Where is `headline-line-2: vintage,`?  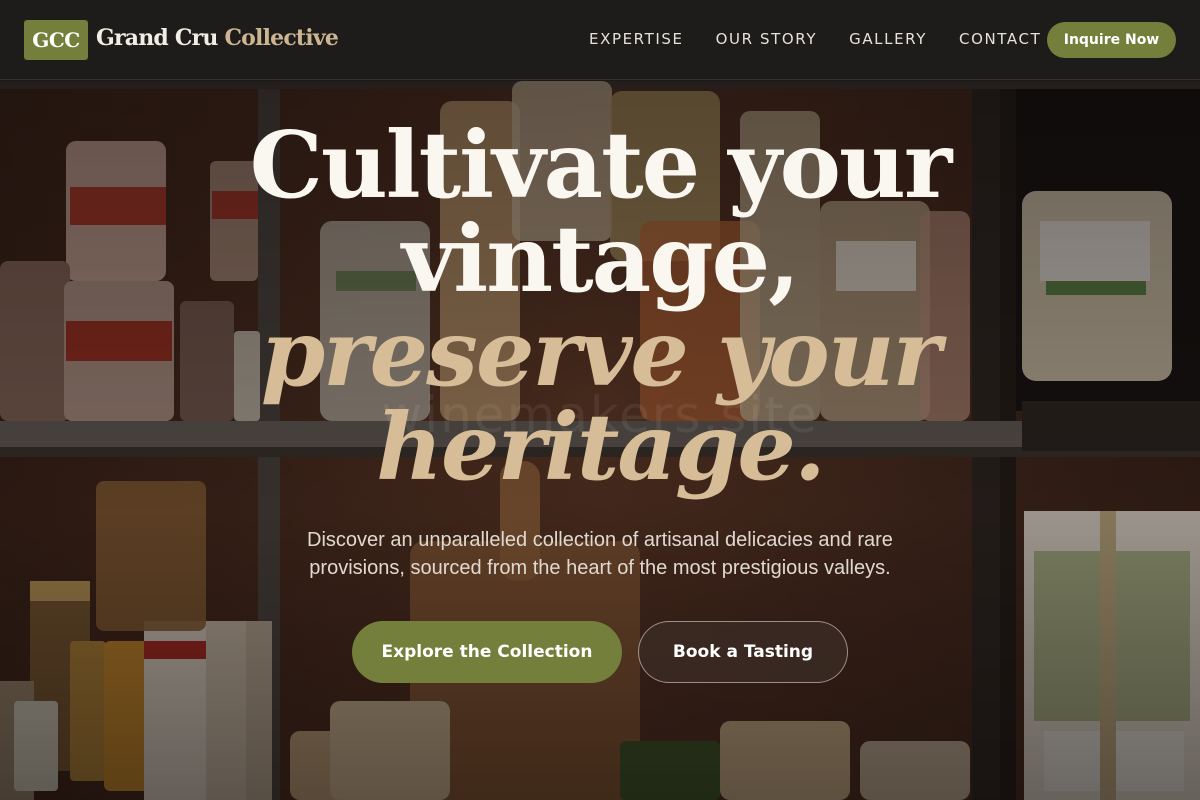
headline-line-2: vintage, is located at coordinates (600, 259).